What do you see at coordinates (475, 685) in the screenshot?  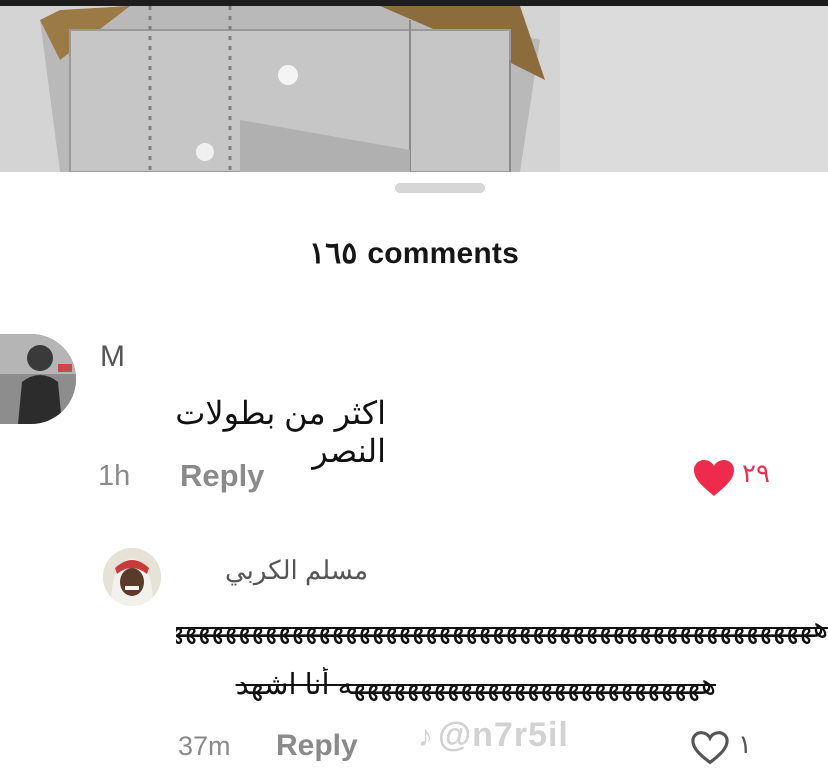 I see `comment-text-line-2: هههههههههههههههههههههههههههه أنا اشهد` at bounding box center [475, 685].